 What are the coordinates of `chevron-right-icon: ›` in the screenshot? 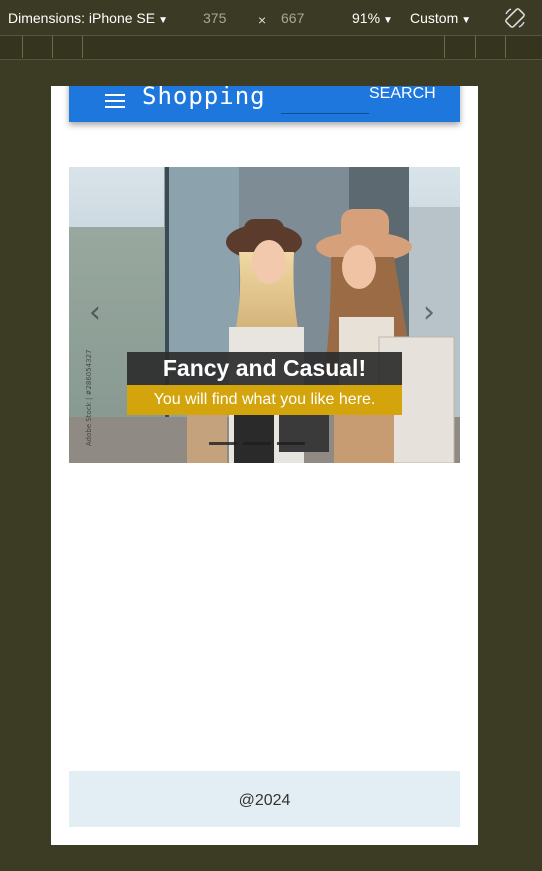 It's located at (429, 312).